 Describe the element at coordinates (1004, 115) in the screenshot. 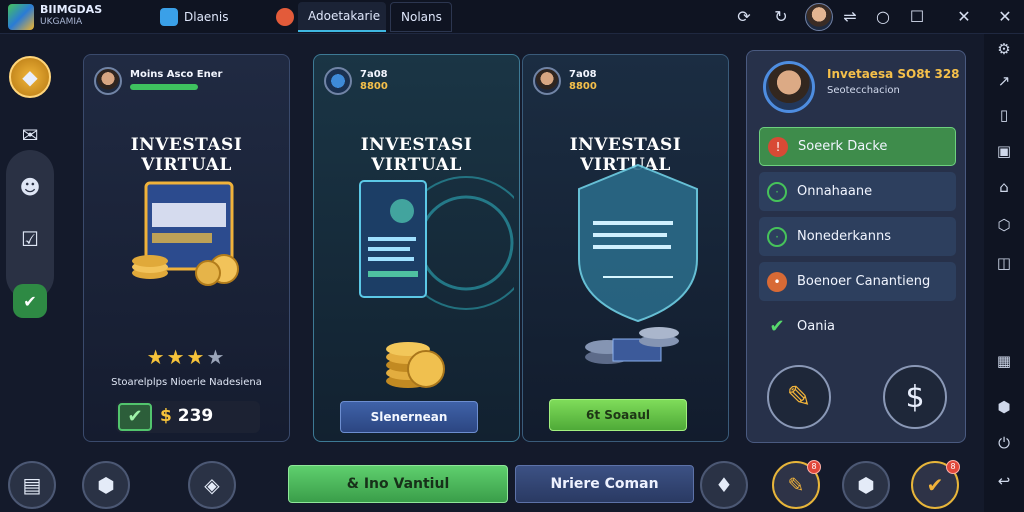

I see `book-icon: ▯` at that location.